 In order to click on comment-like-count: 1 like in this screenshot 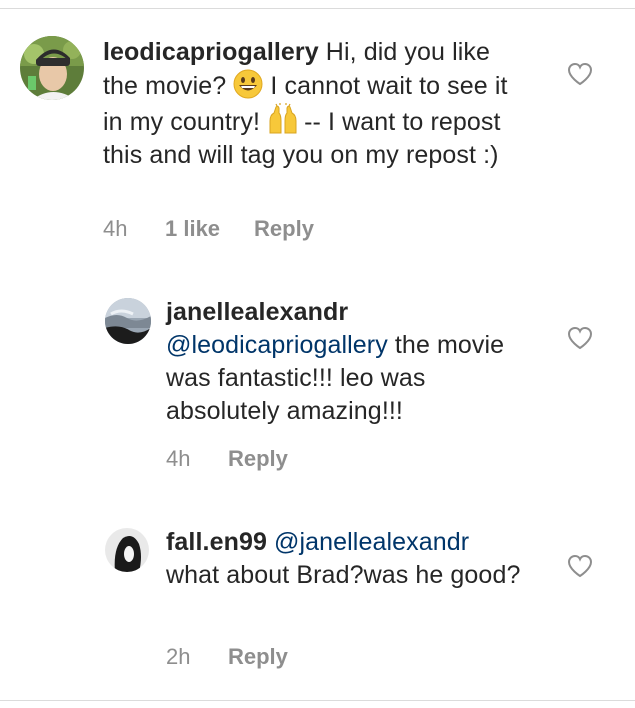, I will do `click(192, 229)`.